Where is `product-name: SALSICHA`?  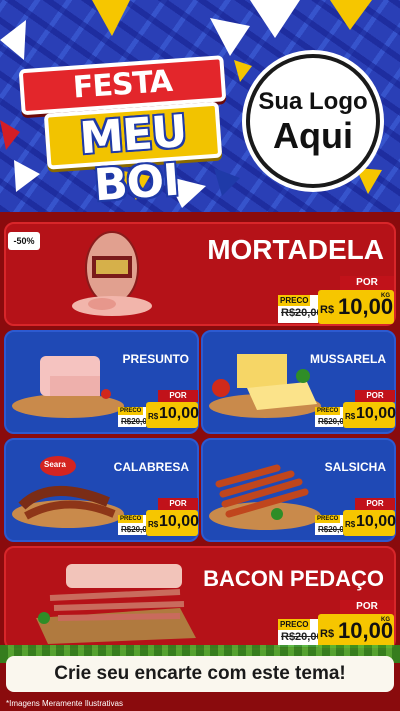
product-name: SALSICHA is located at coordinates (355, 467).